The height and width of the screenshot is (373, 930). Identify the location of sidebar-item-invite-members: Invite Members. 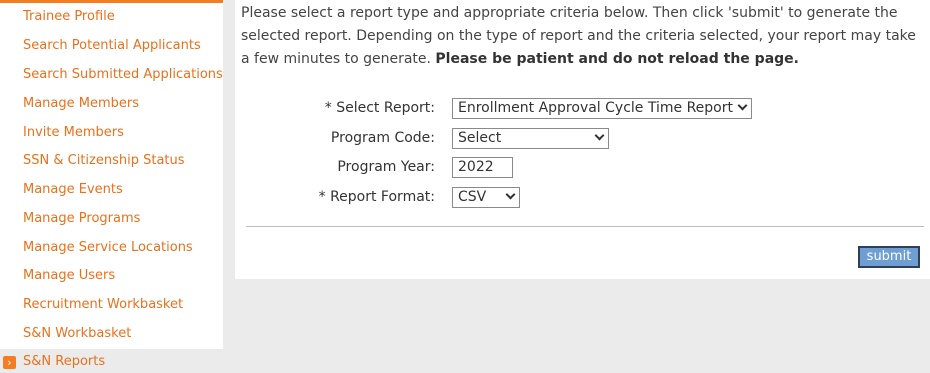
(73, 133).